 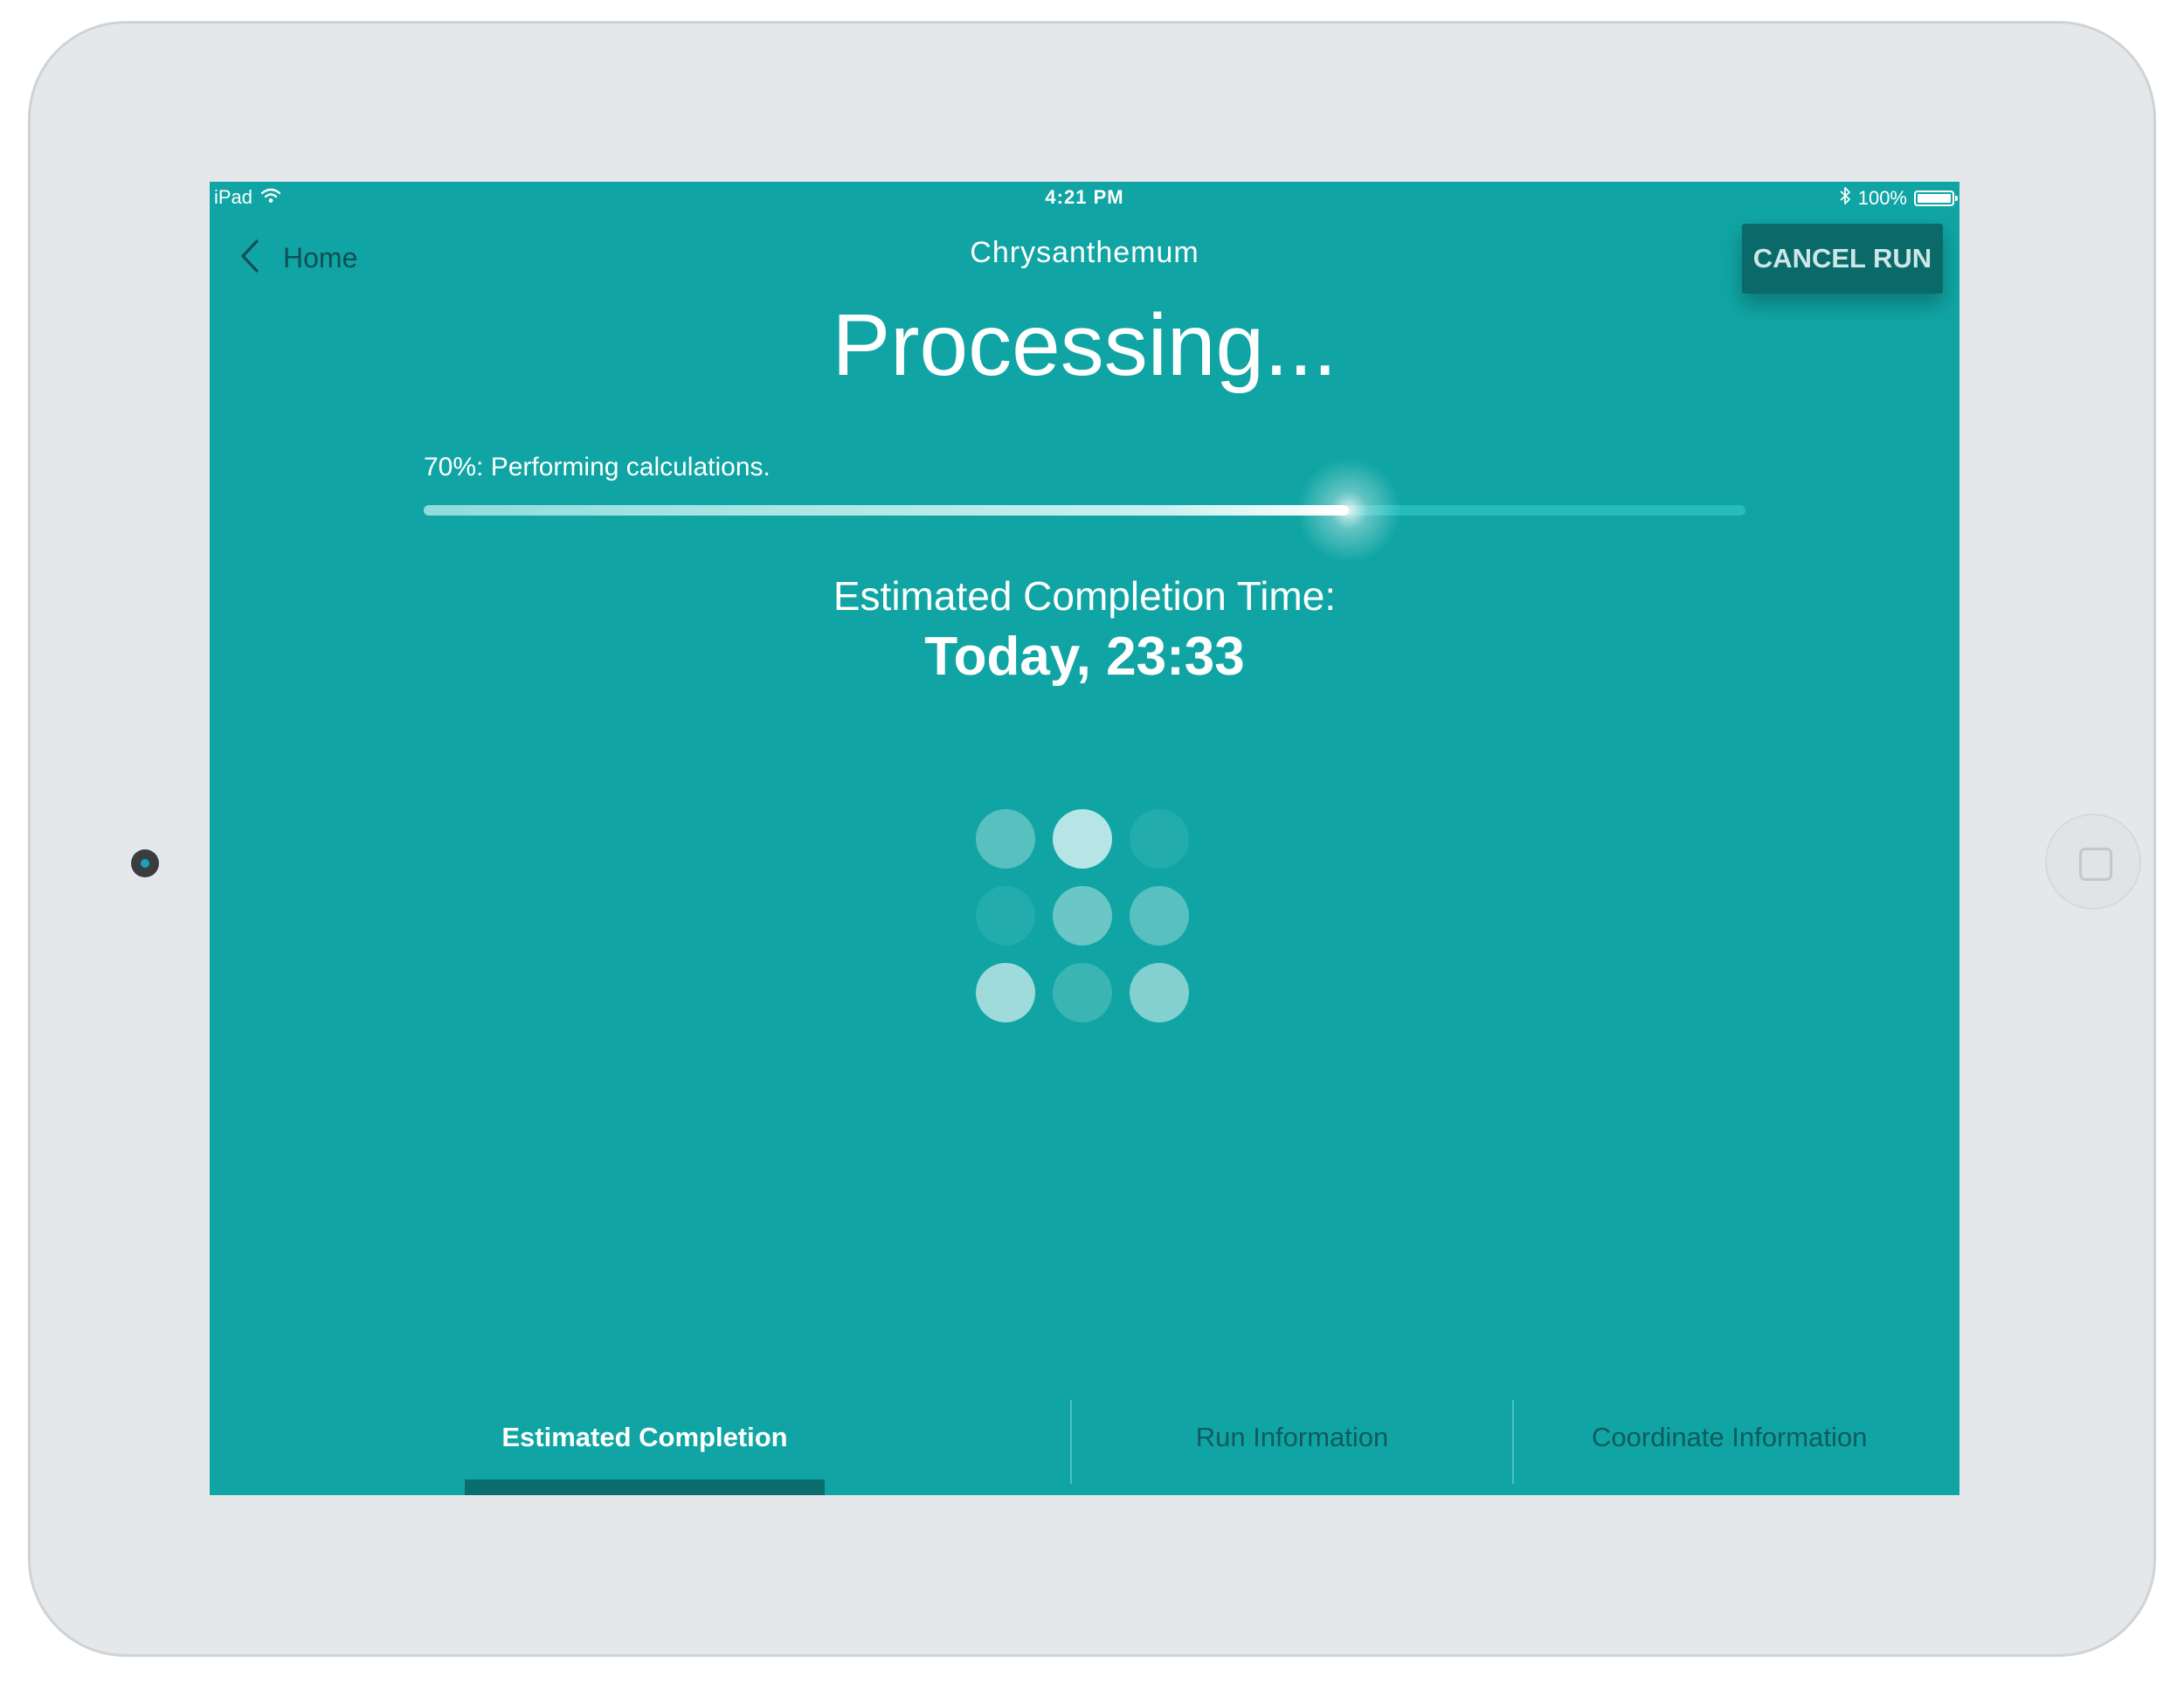 I want to click on tab-label: Coordinate Information, so click(x=1730, y=1437).